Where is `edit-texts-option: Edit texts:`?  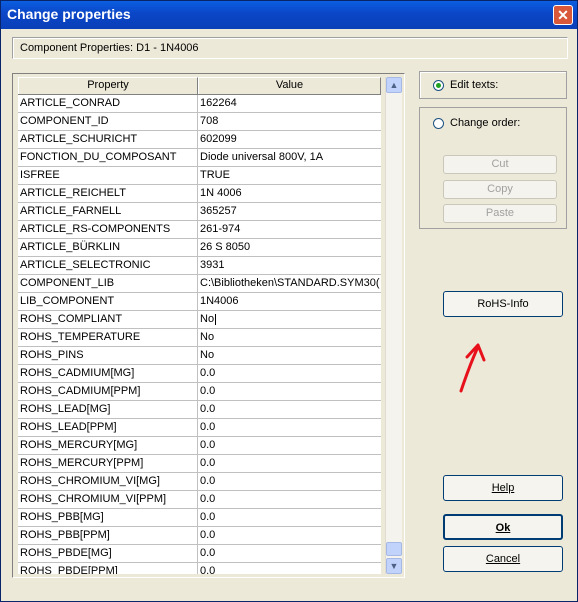 edit-texts-option: Edit texts: is located at coordinates (465, 85).